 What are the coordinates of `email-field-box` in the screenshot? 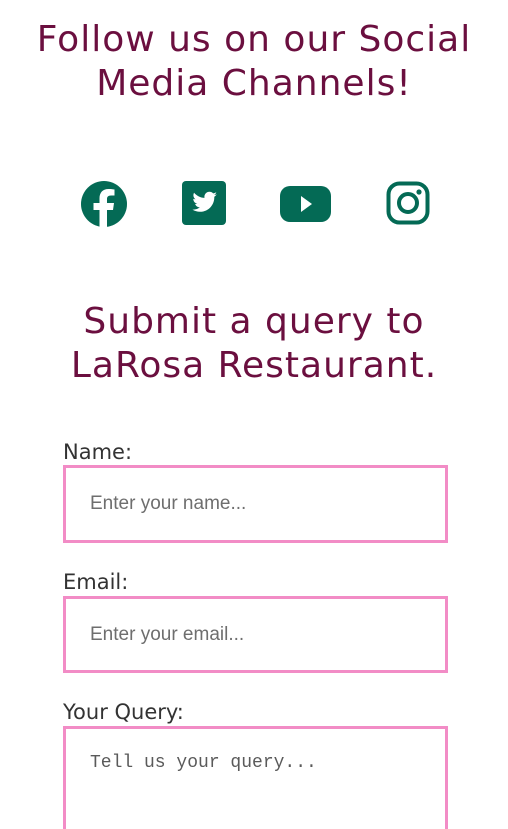 It's located at (255, 634).